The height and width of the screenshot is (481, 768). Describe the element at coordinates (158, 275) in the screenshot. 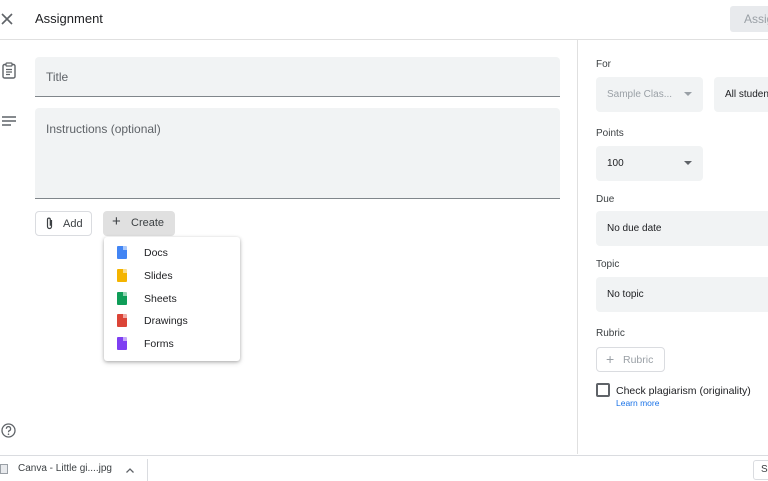

I see `menu-item-label: Slides` at that location.